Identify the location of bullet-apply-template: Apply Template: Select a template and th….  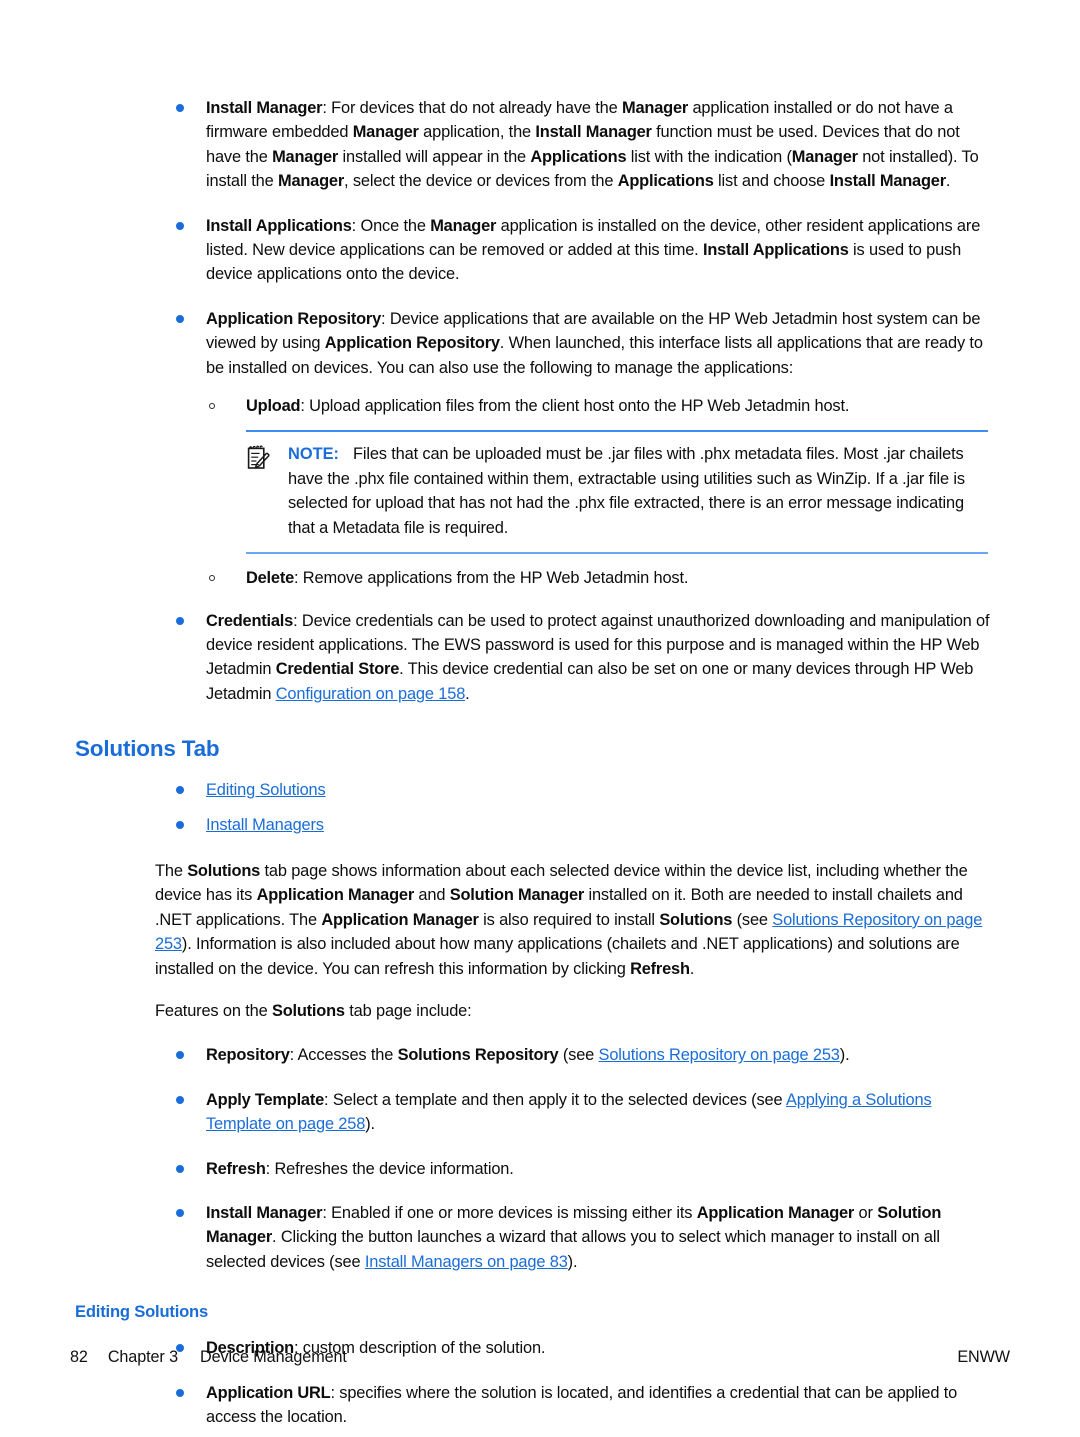
(532, 1112).